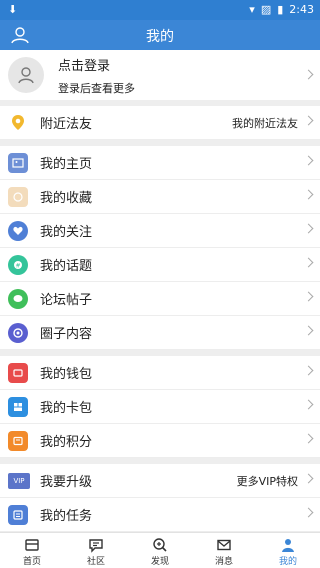 This screenshot has width=320, height=568. Describe the element at coordinates (160, 75) in the screenshot. I see `login-row: 点击登录 登录后查看更多` at that location.